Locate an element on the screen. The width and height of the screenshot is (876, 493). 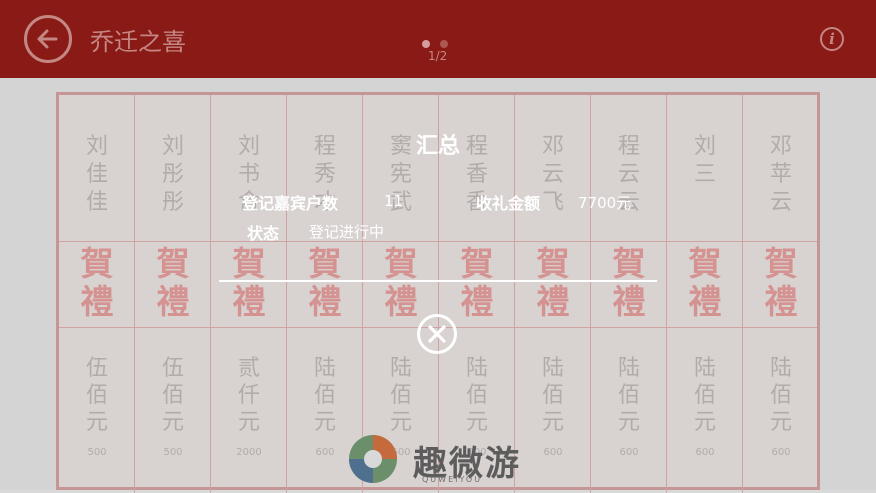
summary-divider is located at coordinates (438, 281).